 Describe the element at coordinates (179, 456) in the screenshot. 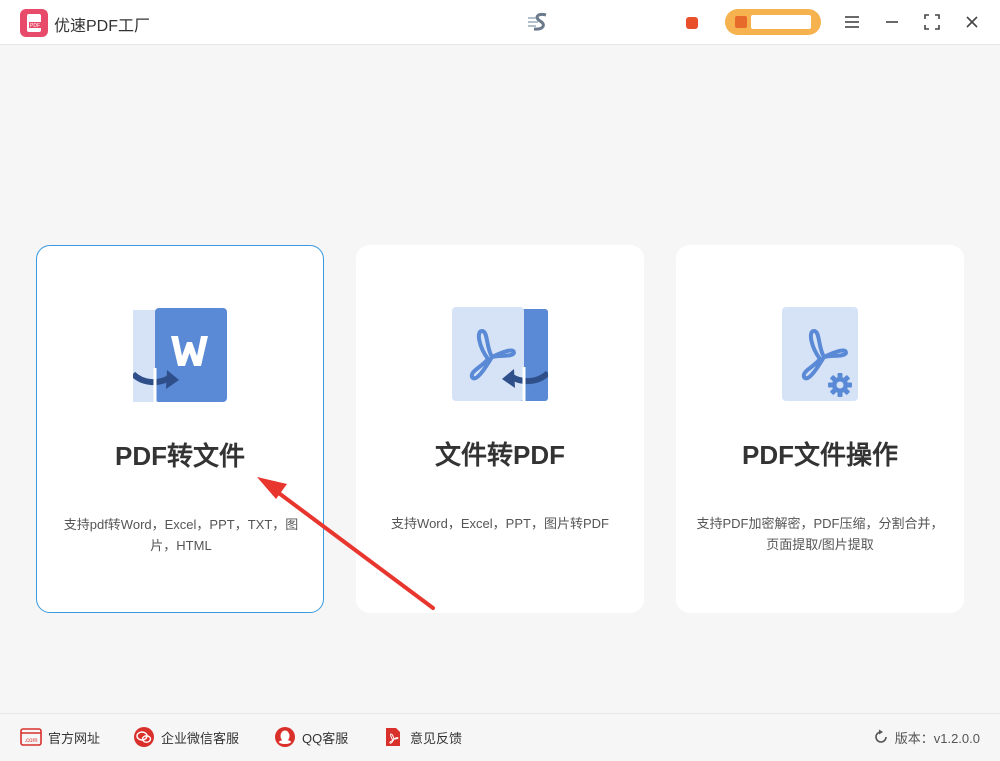

I see `card-title: PDF转文件` at that location.